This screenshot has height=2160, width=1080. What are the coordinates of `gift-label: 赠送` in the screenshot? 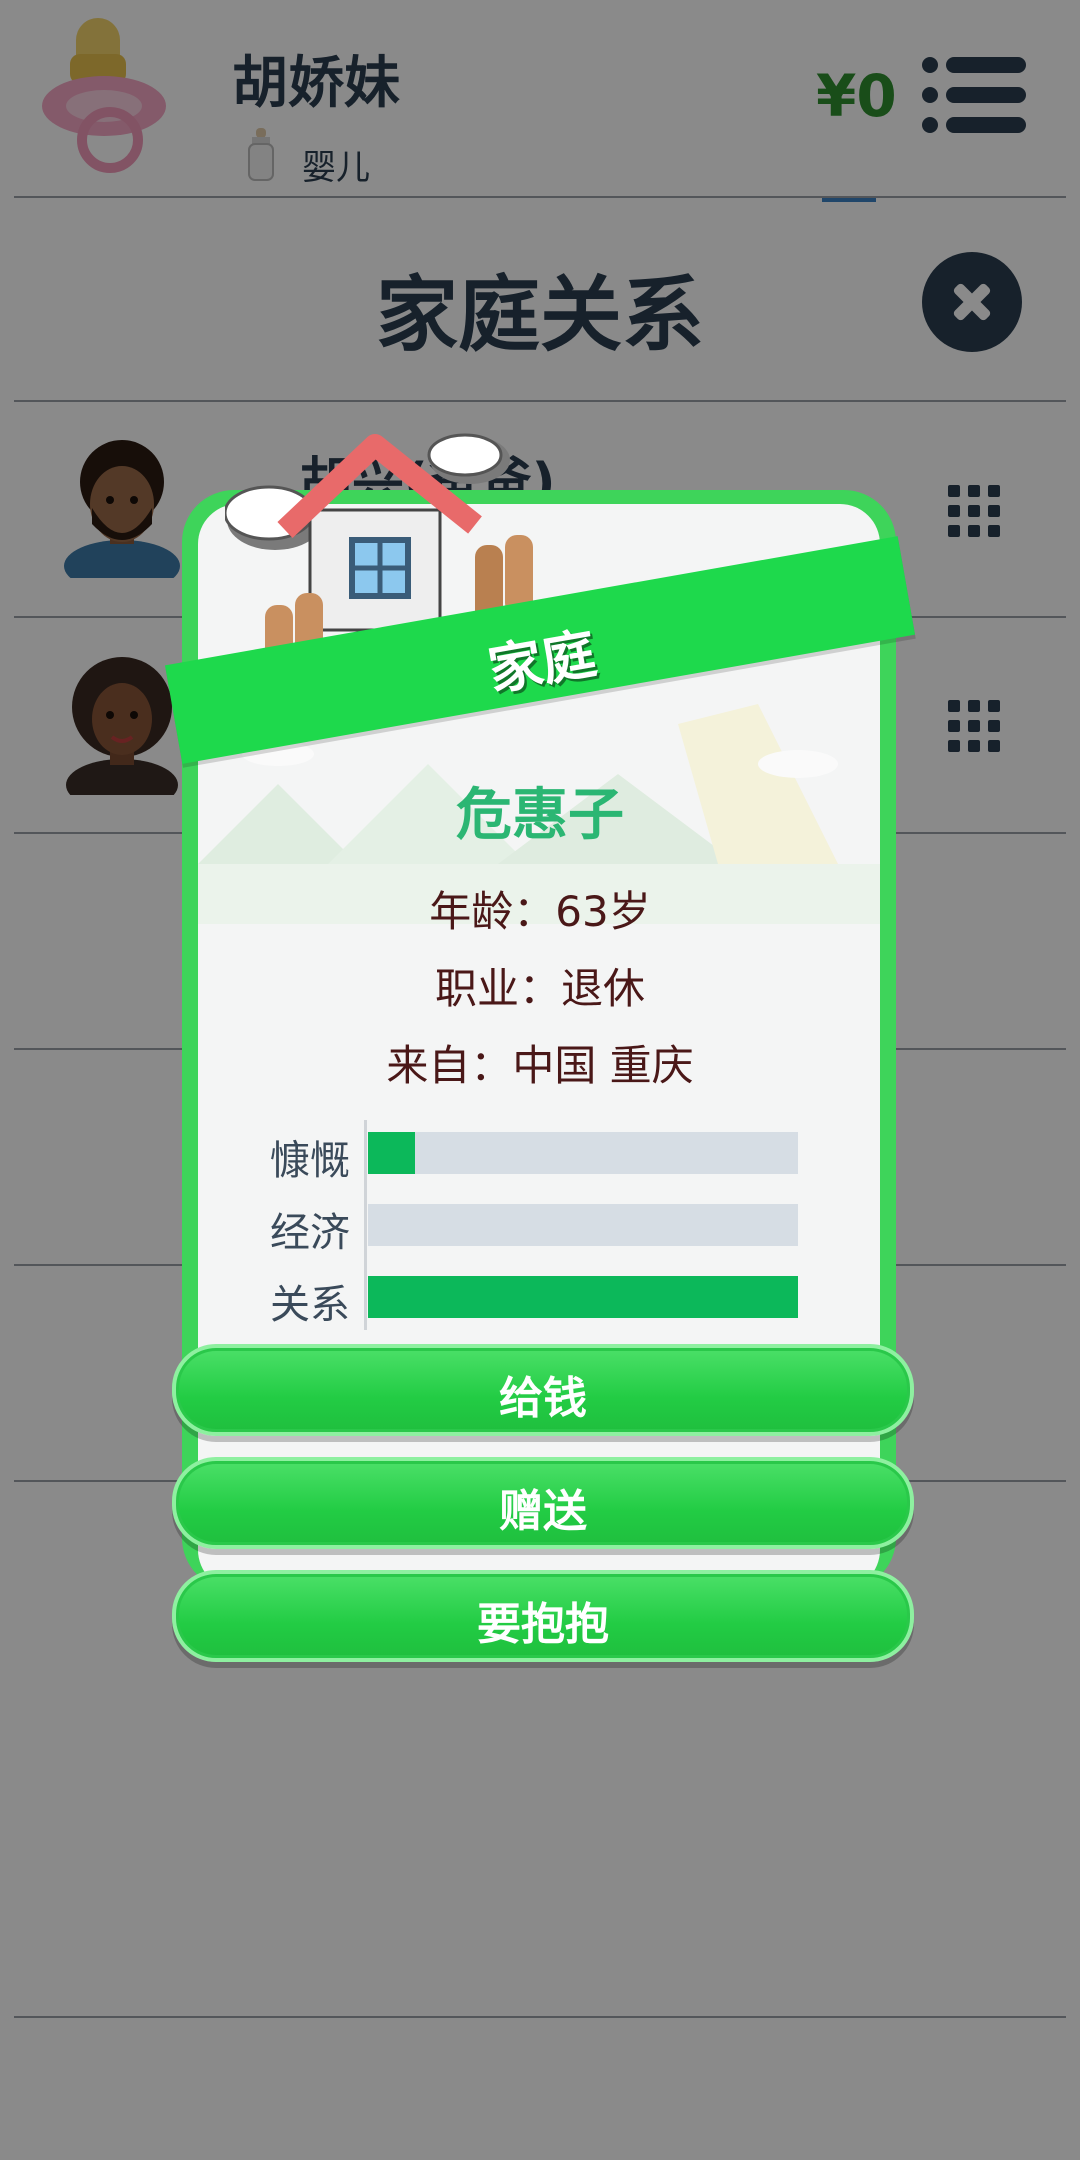 It's located at (543, 1511).